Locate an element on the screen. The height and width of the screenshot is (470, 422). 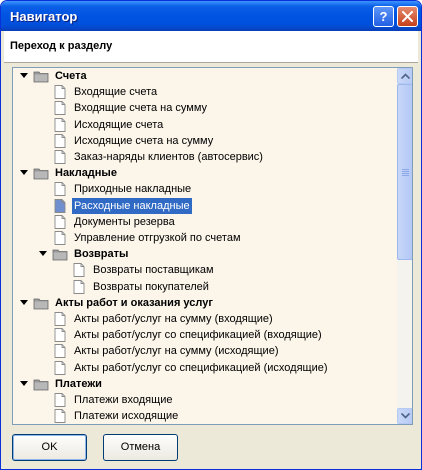
scroll-thumb is located at coordinates (404, 172).